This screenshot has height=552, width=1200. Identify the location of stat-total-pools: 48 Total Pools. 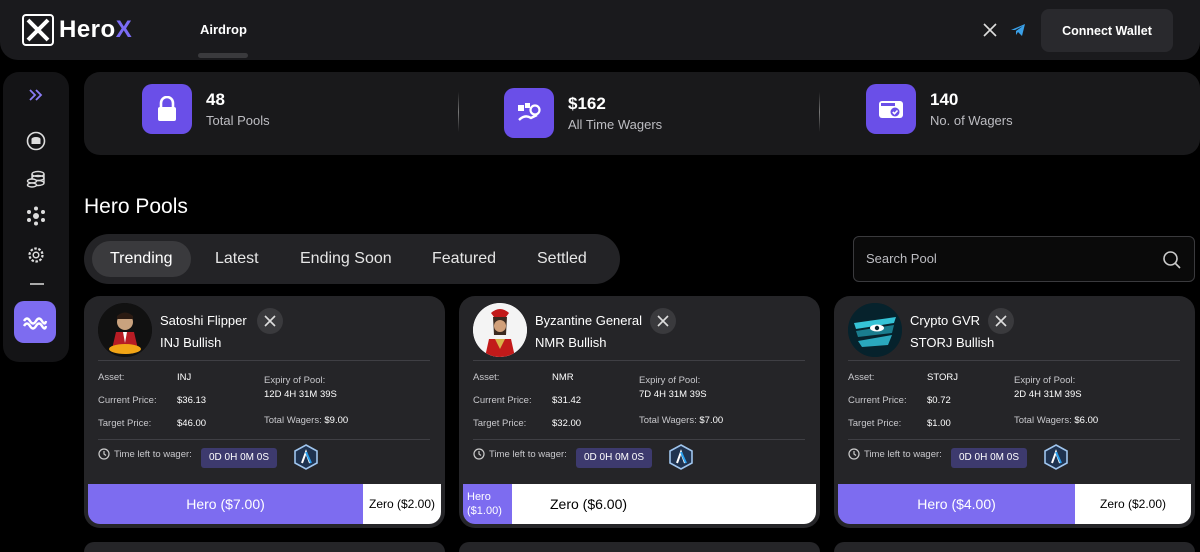
(206, 109).